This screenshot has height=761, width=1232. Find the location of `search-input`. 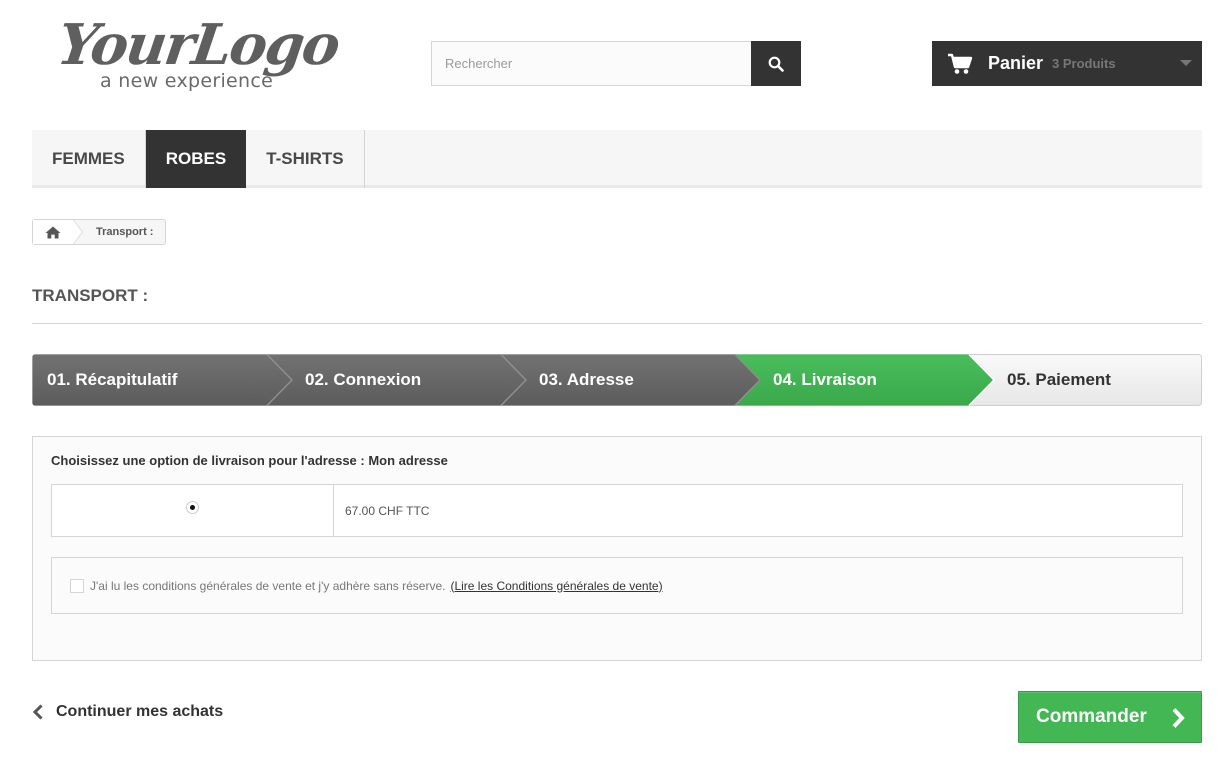

search-input is located at coordinates (591, 63).